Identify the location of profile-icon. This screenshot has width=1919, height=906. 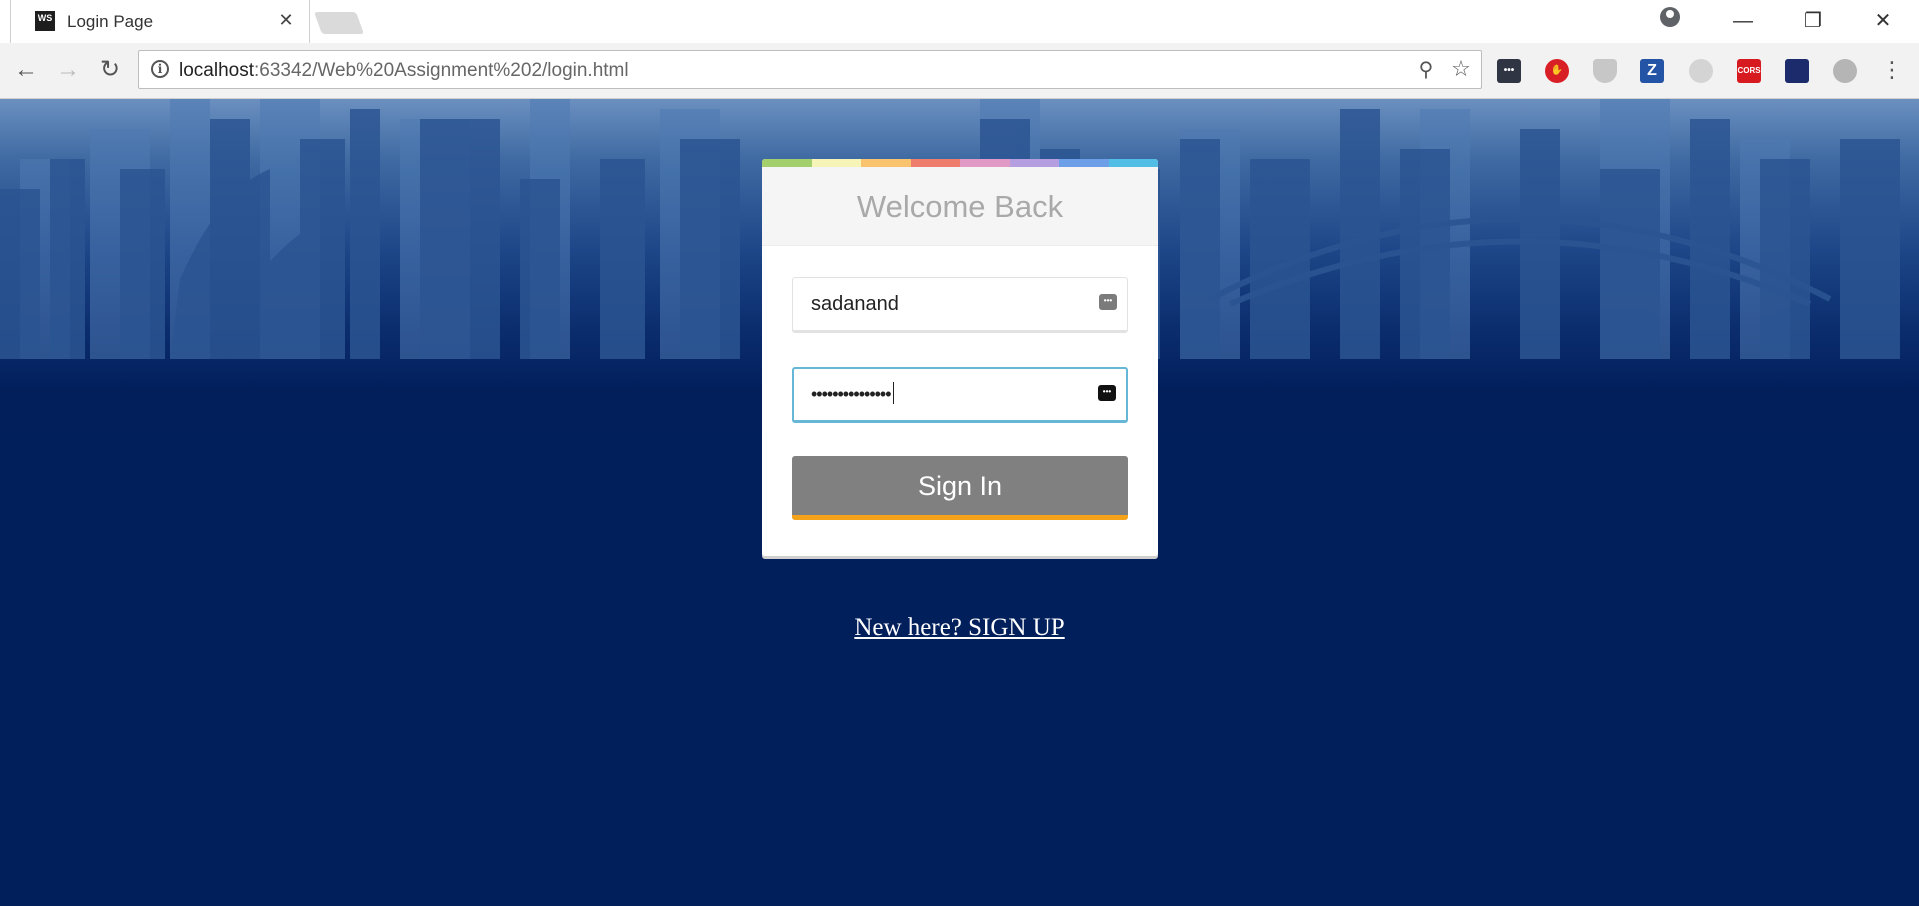
(1670, 17).